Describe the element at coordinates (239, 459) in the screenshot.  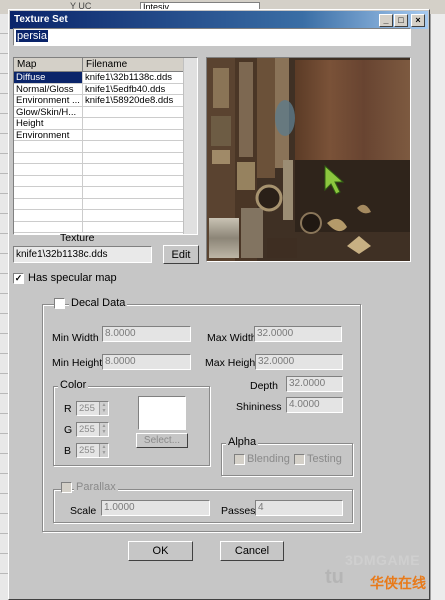
I see `blending-checkbox` at that location.